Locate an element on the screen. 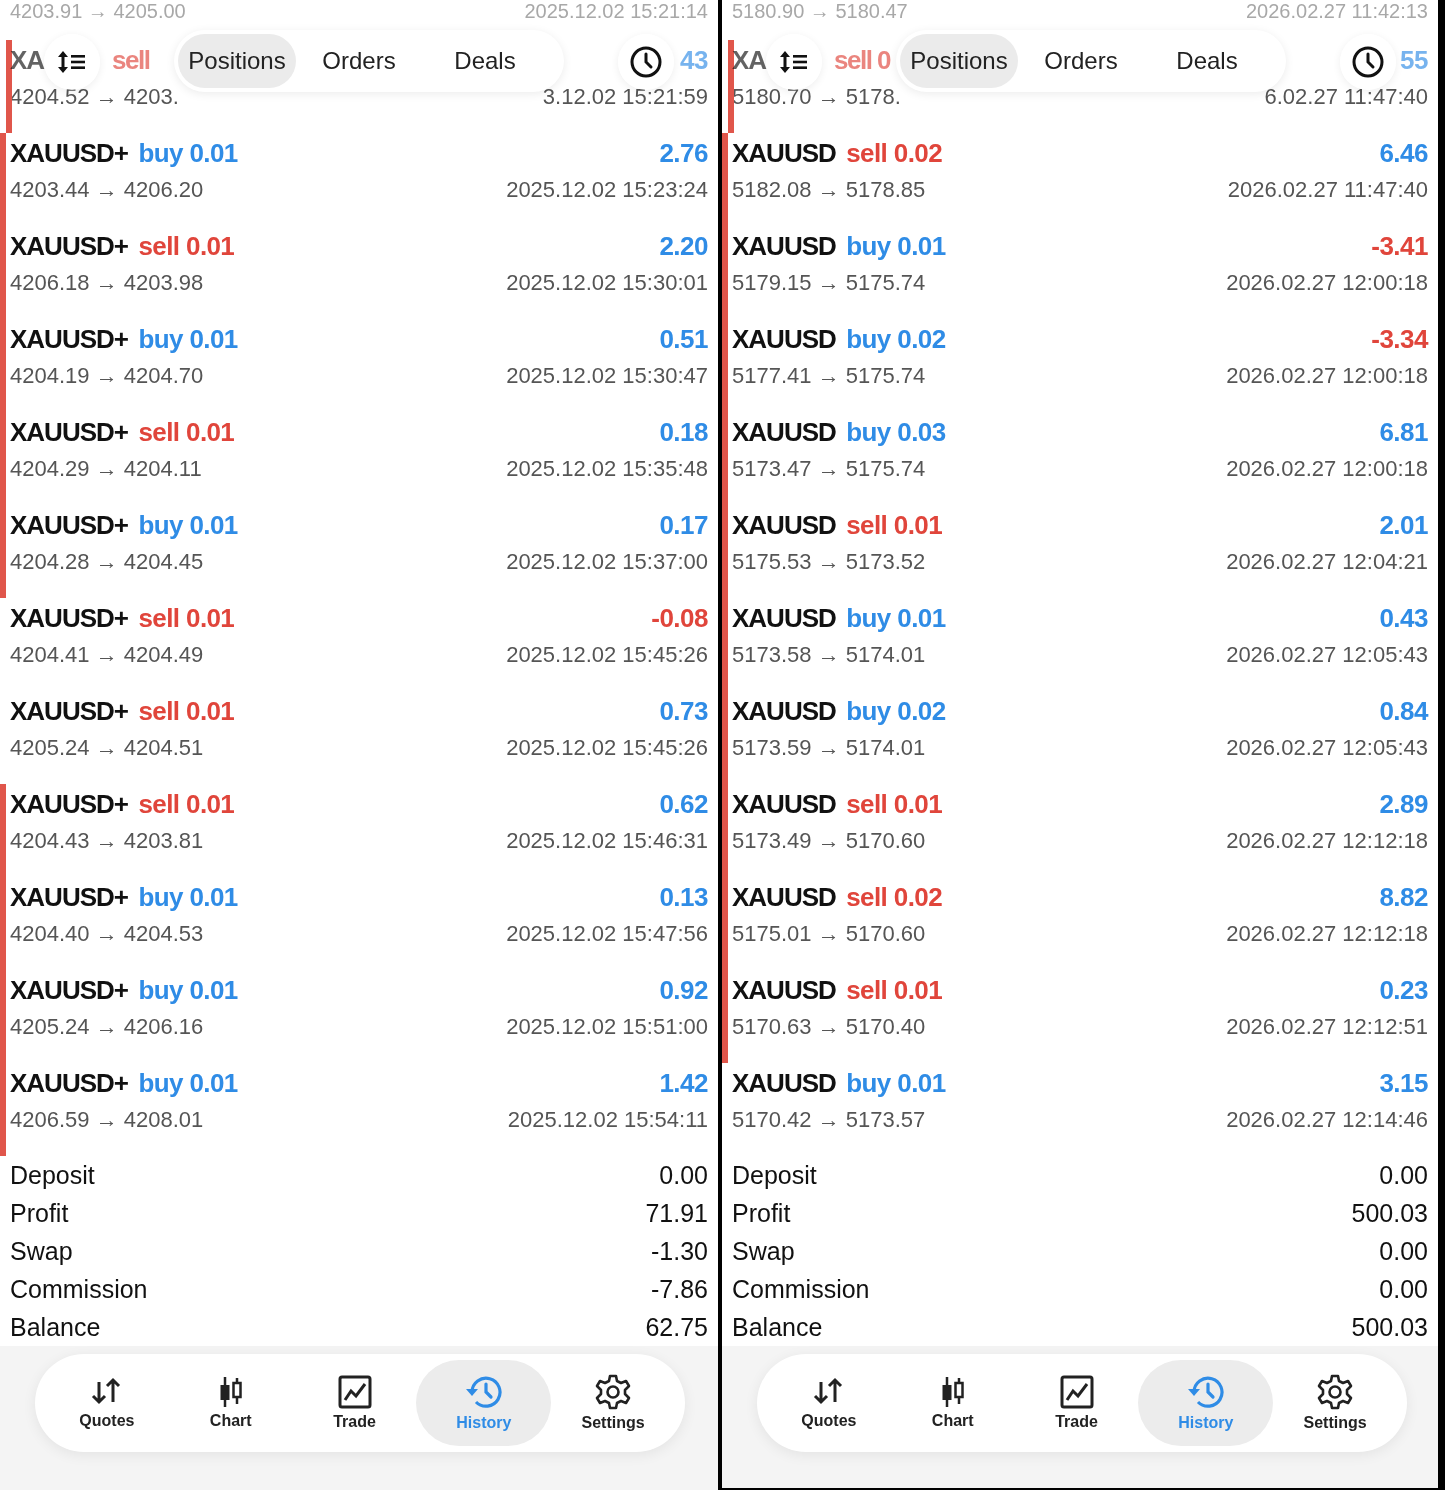 This screenshot has height=1490, width=1445. deal-profit: 0.92 is located at coordinates (683, 990).